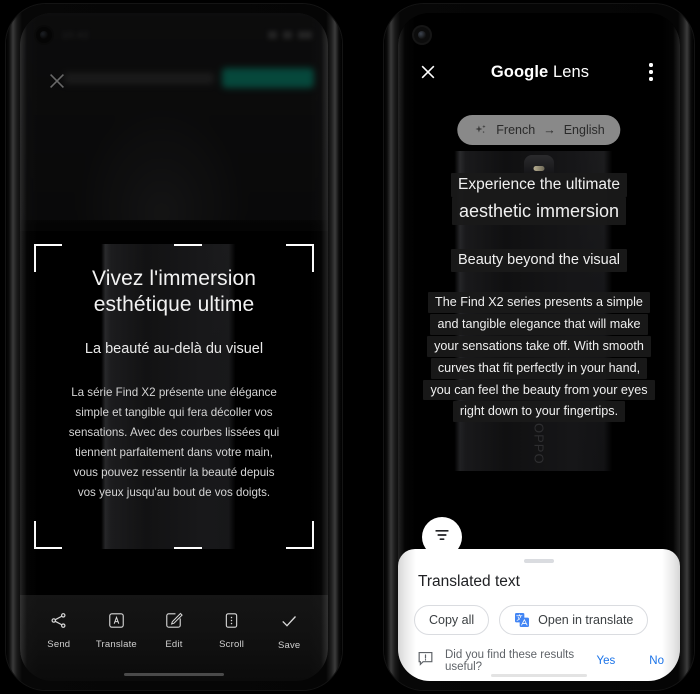 This screenshot has width=700, height=694. Describe the element at coordinates (422, 35) in the screenshot. I see `front-camera-punch-hole` at that location.